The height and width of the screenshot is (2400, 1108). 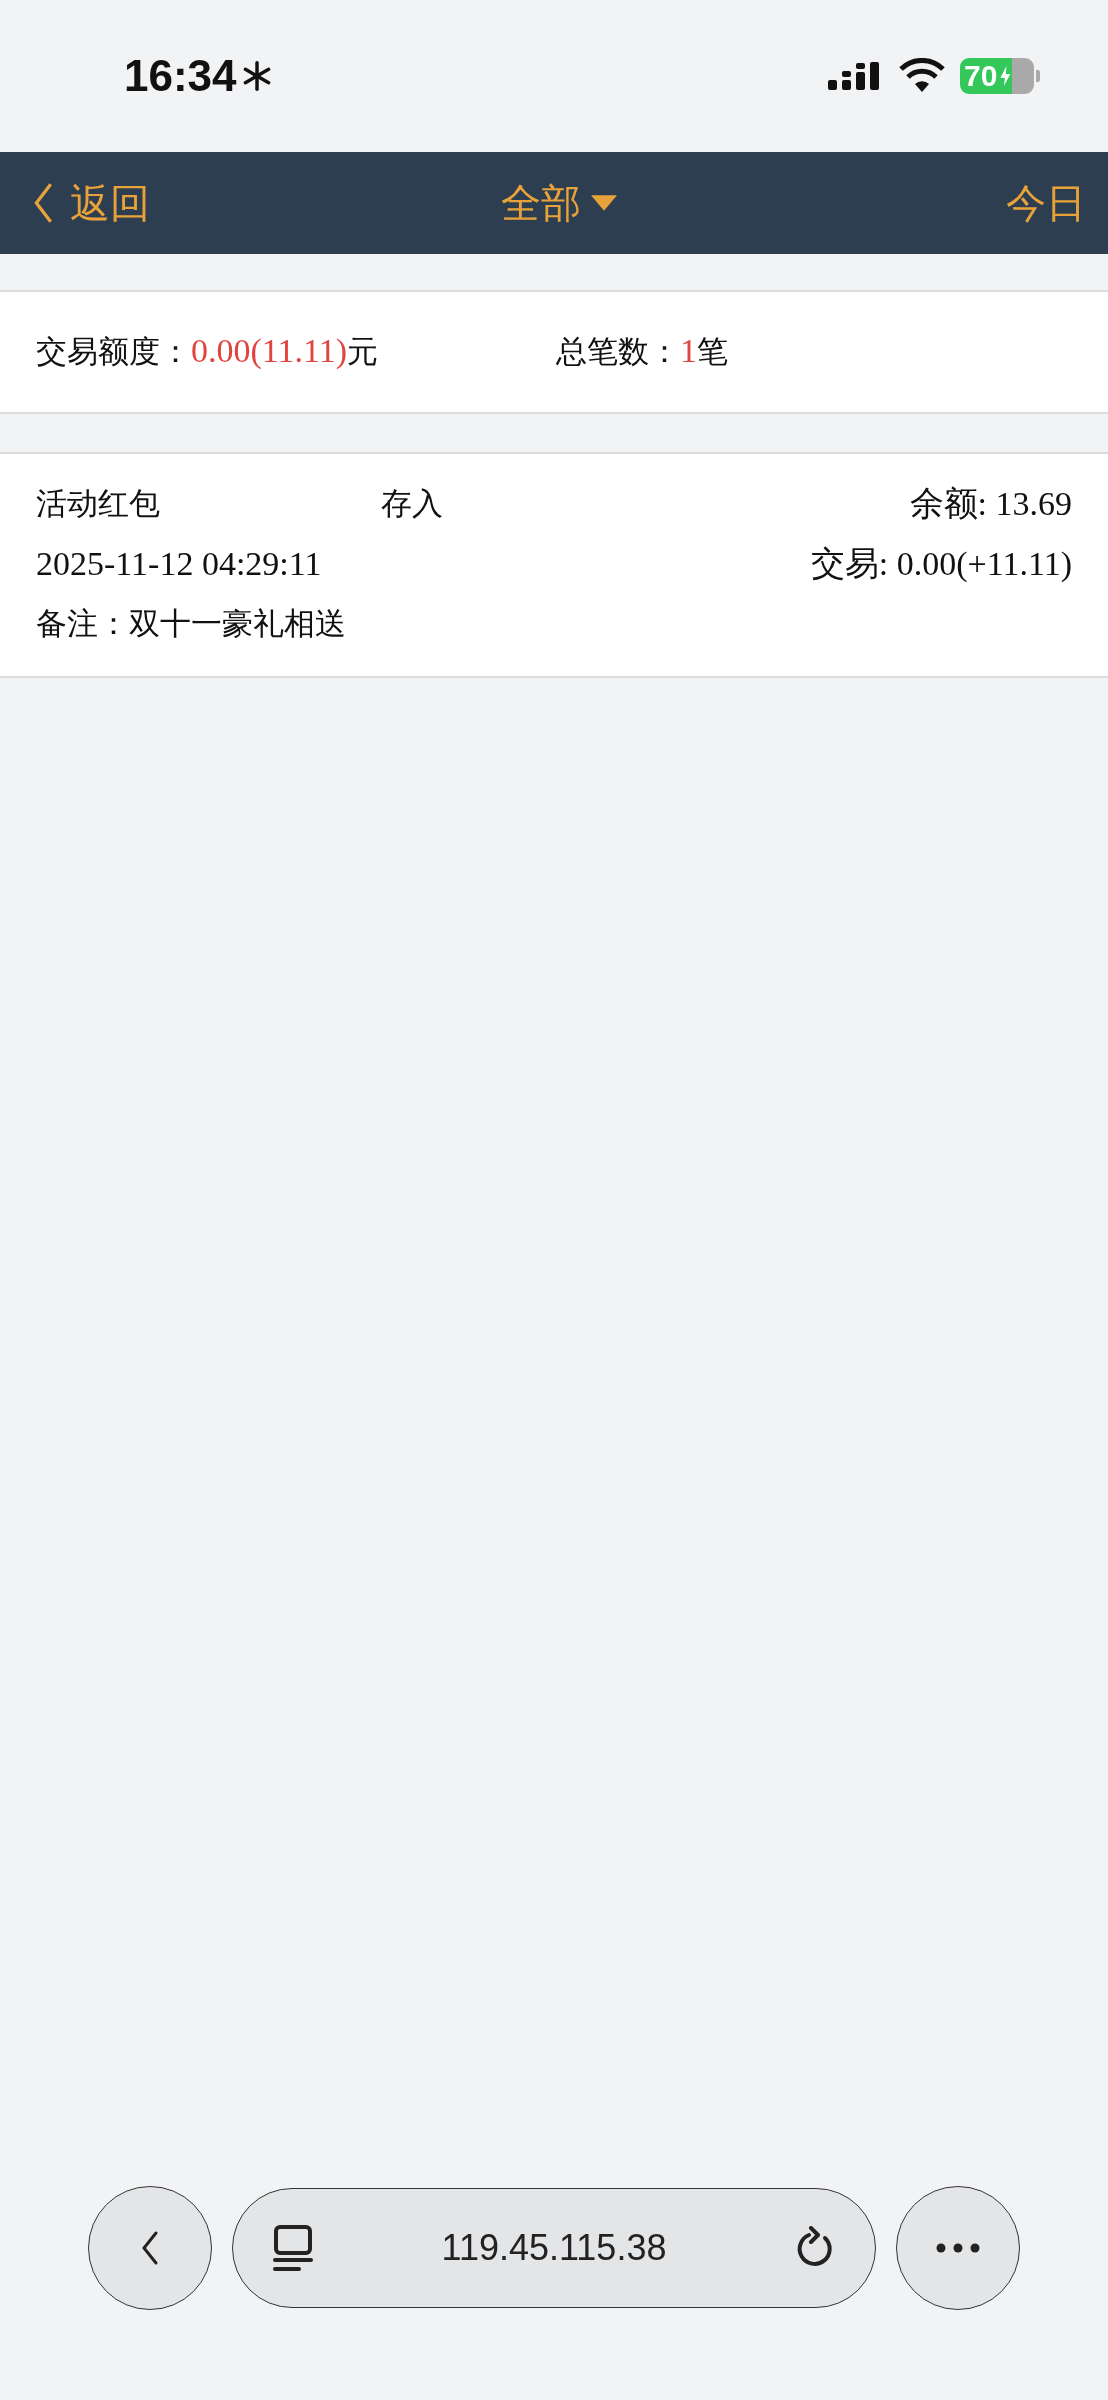 What do you see at coordinates (412, 503) in the screenshot?
I see `record-type: 存入` at bounding box center [412, 503].